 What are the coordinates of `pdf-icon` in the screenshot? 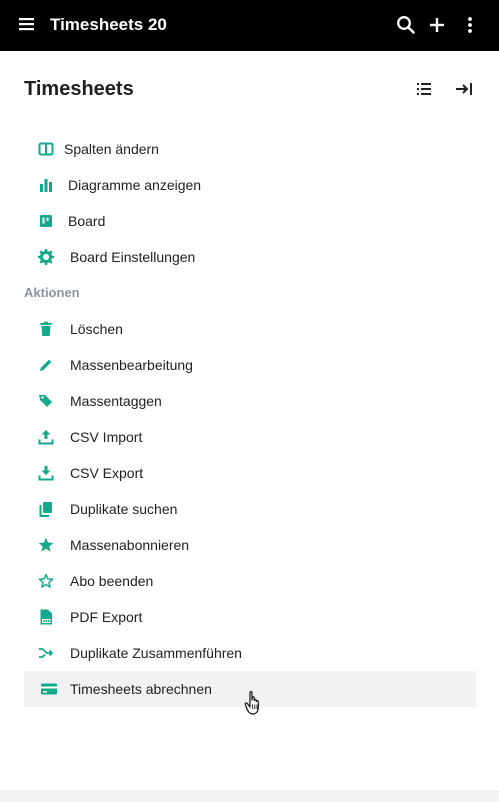 It's located at (46, 617).